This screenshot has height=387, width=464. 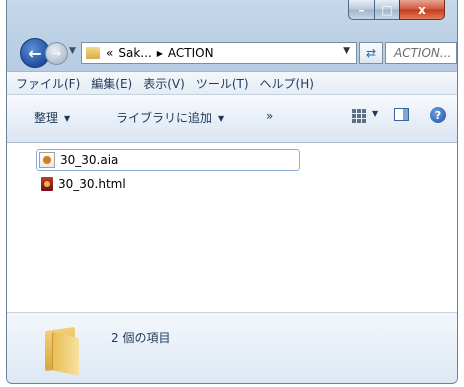 What do you see at coordinates (72, 51) in the screenshot?
I see `recent-pages-dropdown: ▼` at bounding box center [72, 51].